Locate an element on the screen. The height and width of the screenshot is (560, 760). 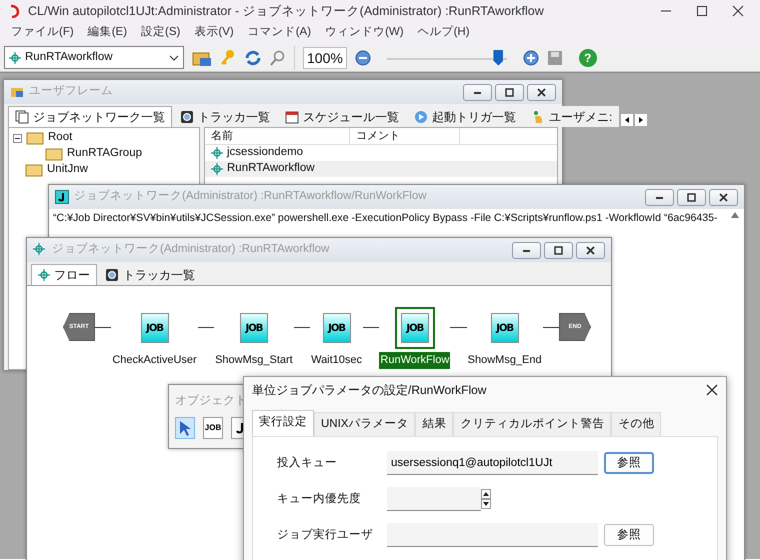
calendar-icon is located at coordinates (292, 117).